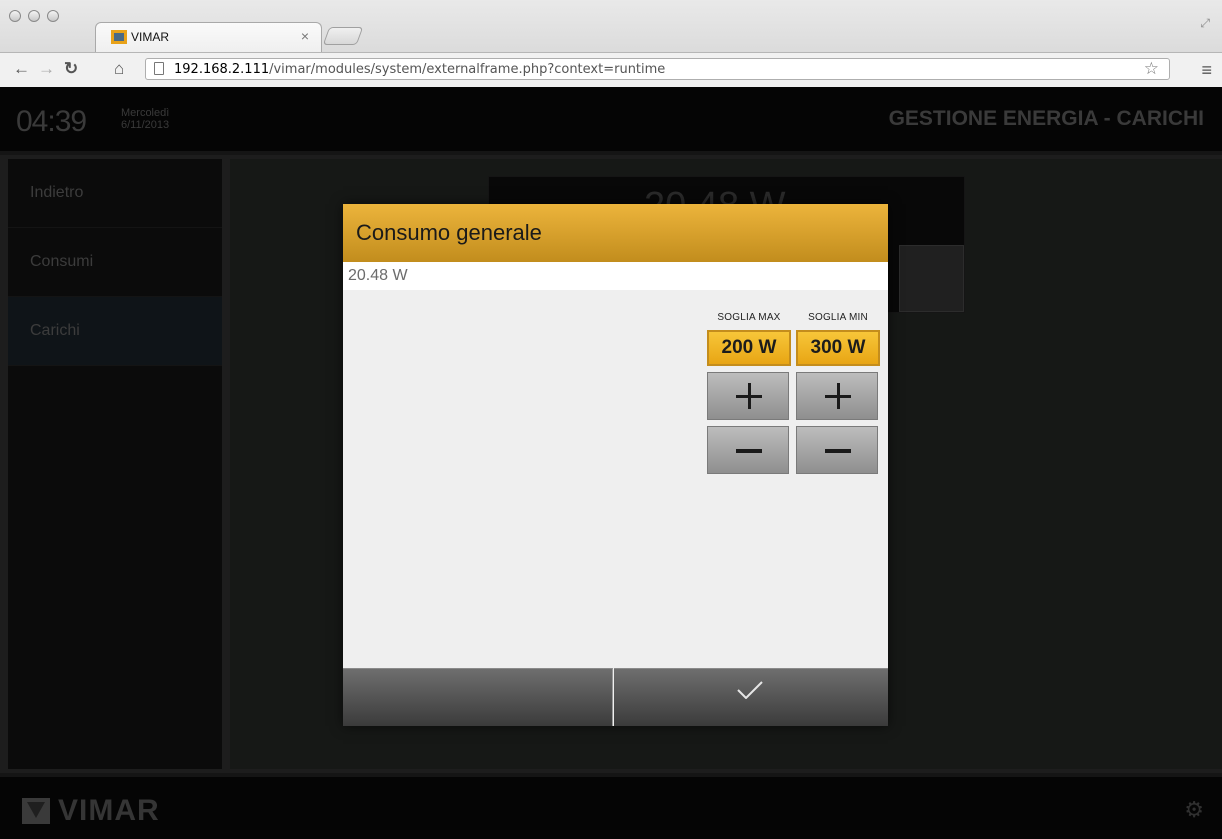  I want to click on sidebar-item-carichi: Carichi, so click(115, 331).